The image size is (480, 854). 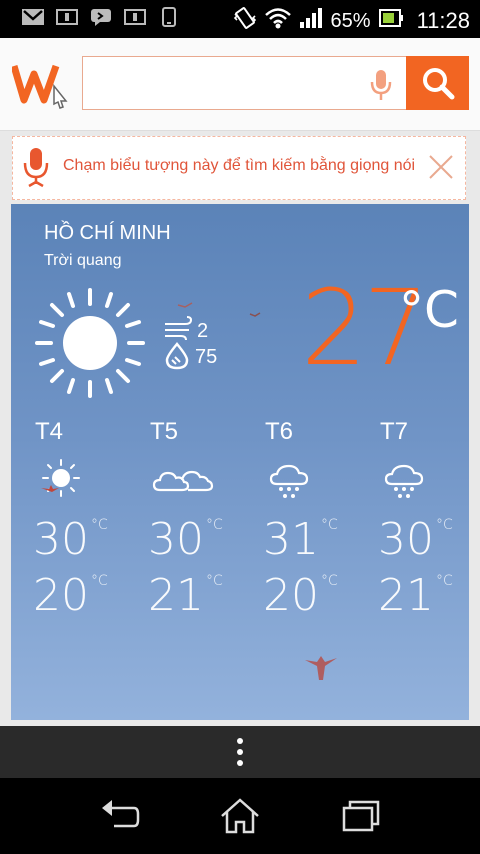 I want to click on vibrate-icon, so click(x=245, y=21).